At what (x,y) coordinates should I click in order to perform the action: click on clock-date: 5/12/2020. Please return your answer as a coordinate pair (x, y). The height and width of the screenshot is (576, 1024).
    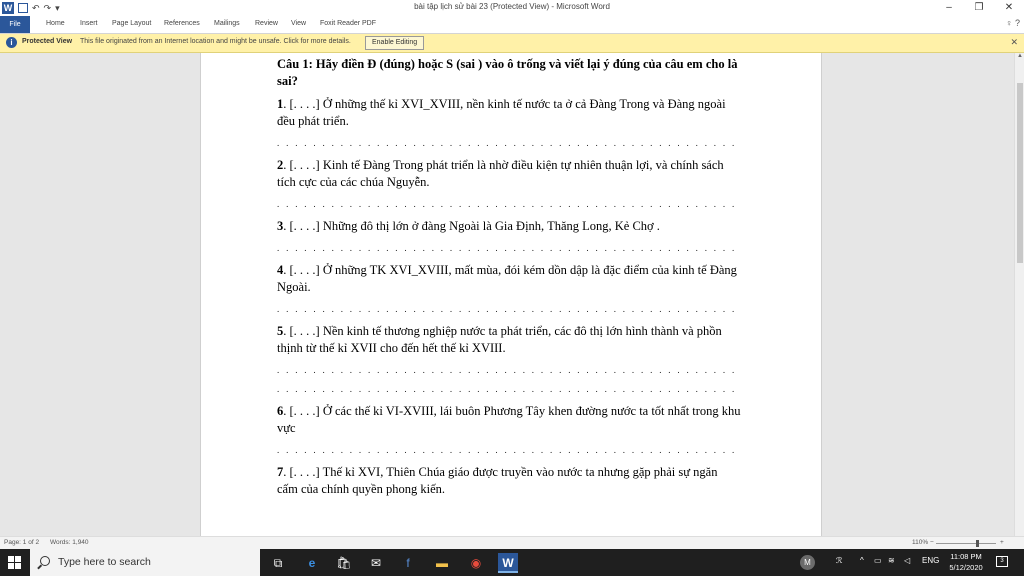
    Looking at the image, I should click on (966, 567).